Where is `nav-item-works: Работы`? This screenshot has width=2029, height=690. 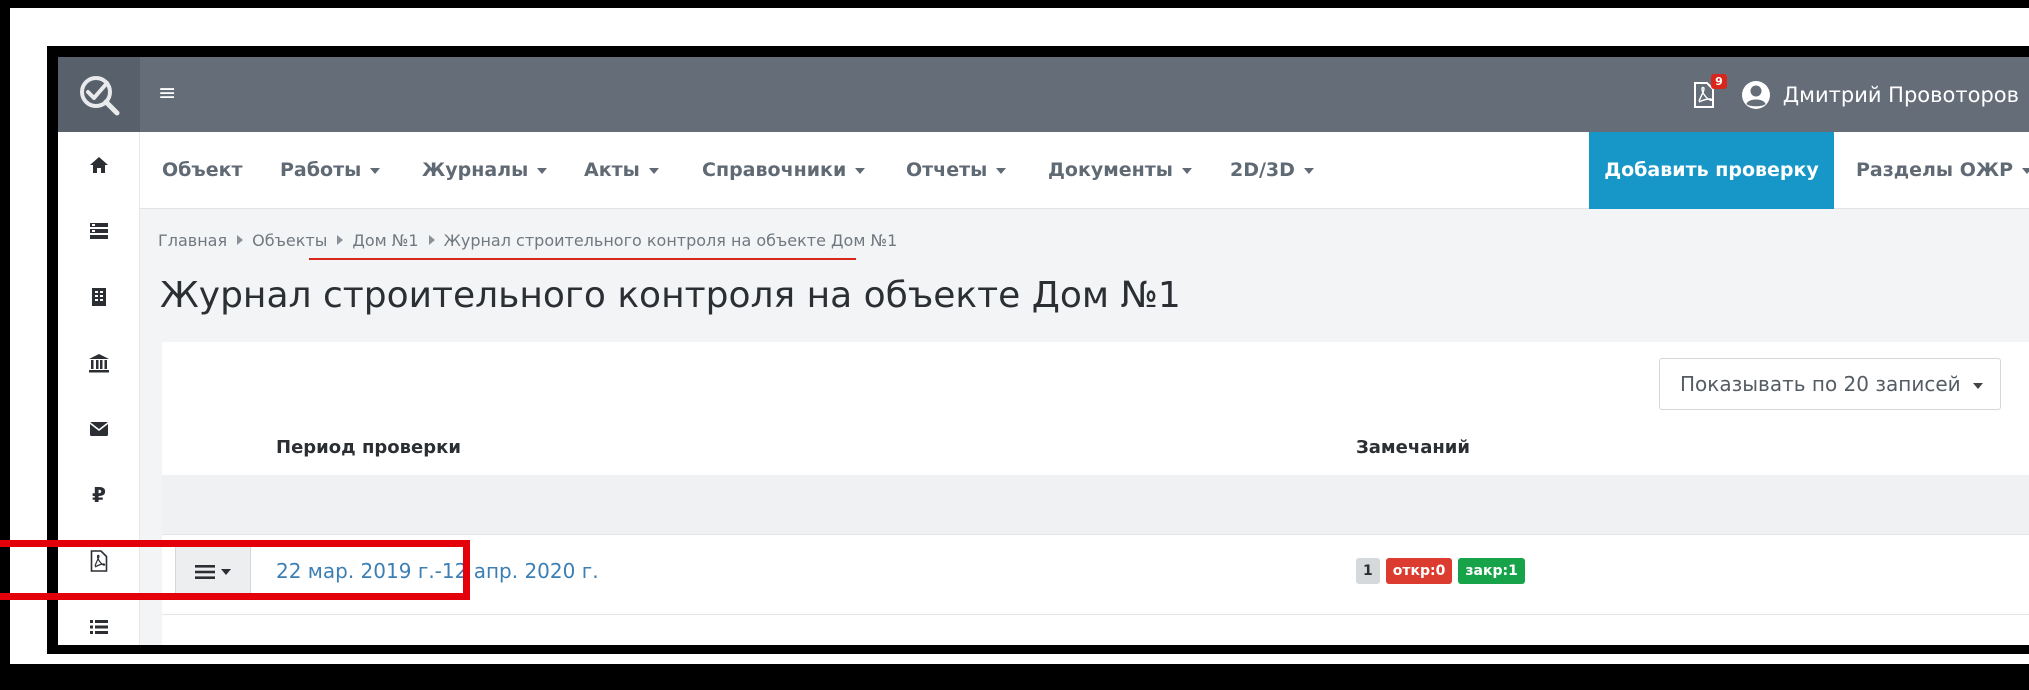
nav-item-works: Работы is located at coordinates (330, 170).